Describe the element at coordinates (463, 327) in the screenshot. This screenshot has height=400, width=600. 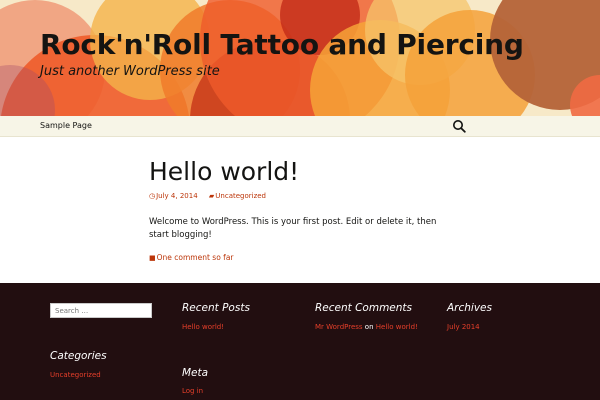
I see `archive-link: July 2014` at that location.